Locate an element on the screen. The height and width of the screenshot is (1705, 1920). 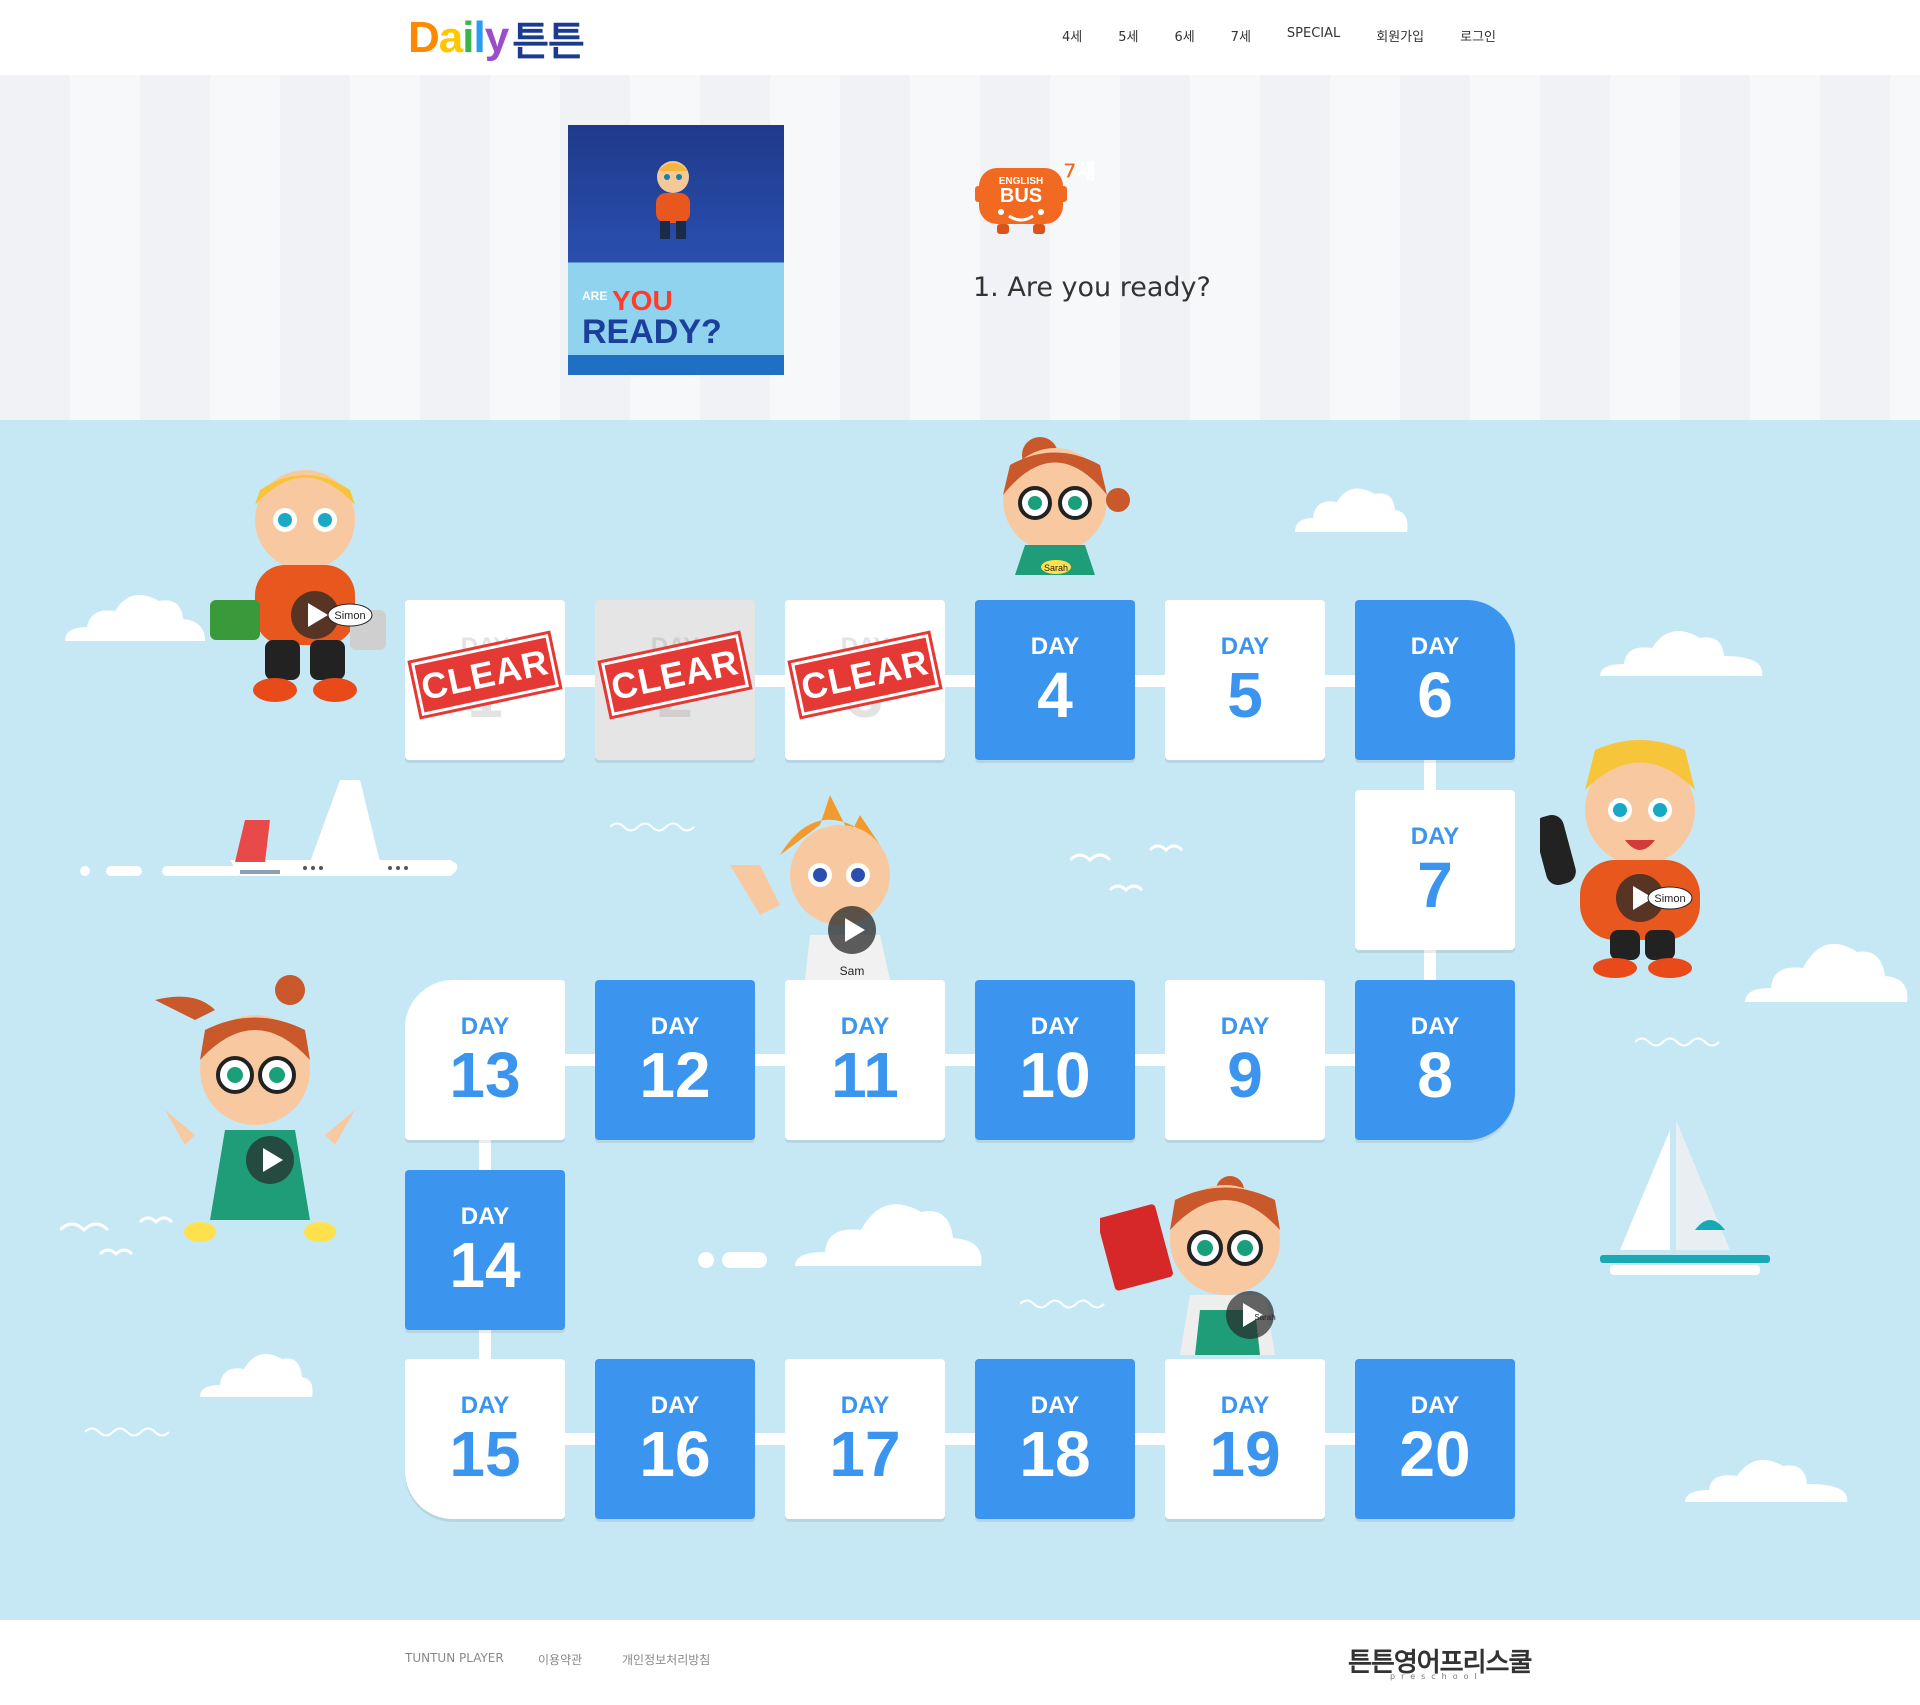
logo-letter: a is located at coordinates (451, 37).